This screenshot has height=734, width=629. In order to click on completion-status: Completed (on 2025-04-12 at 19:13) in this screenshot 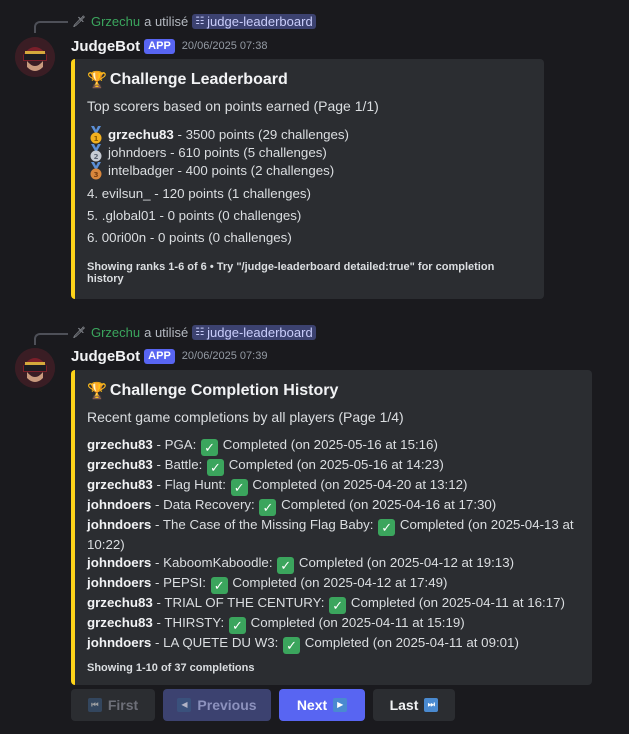, I will do `click(405, 562)`.